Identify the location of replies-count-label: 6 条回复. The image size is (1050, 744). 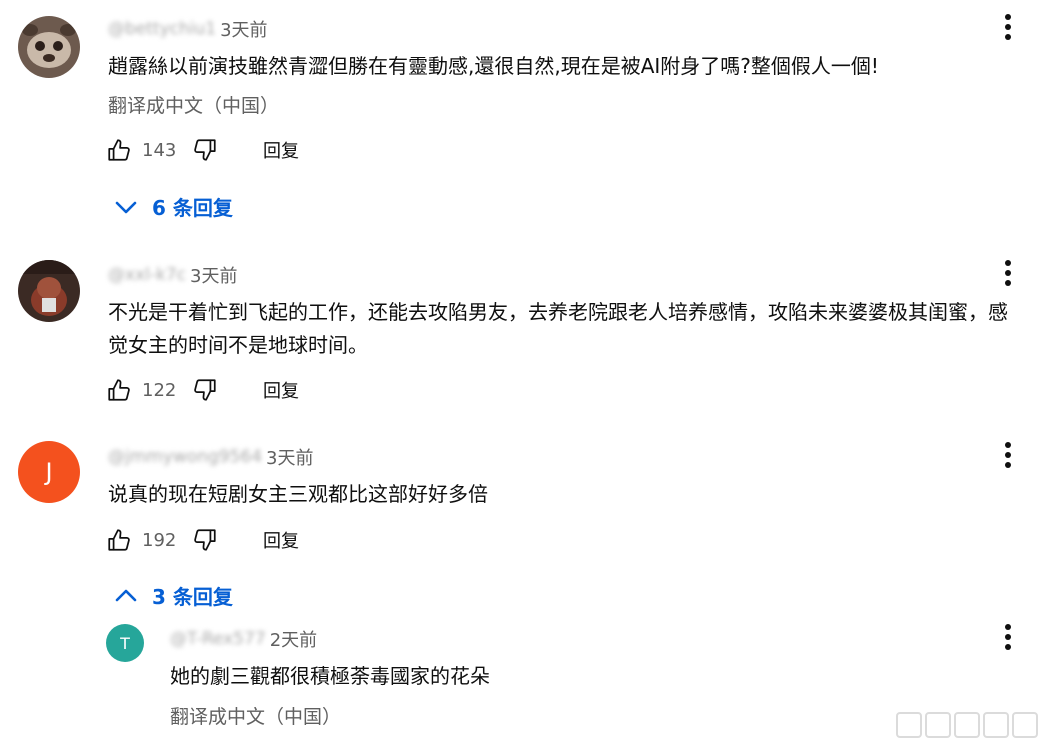
(192, 208).